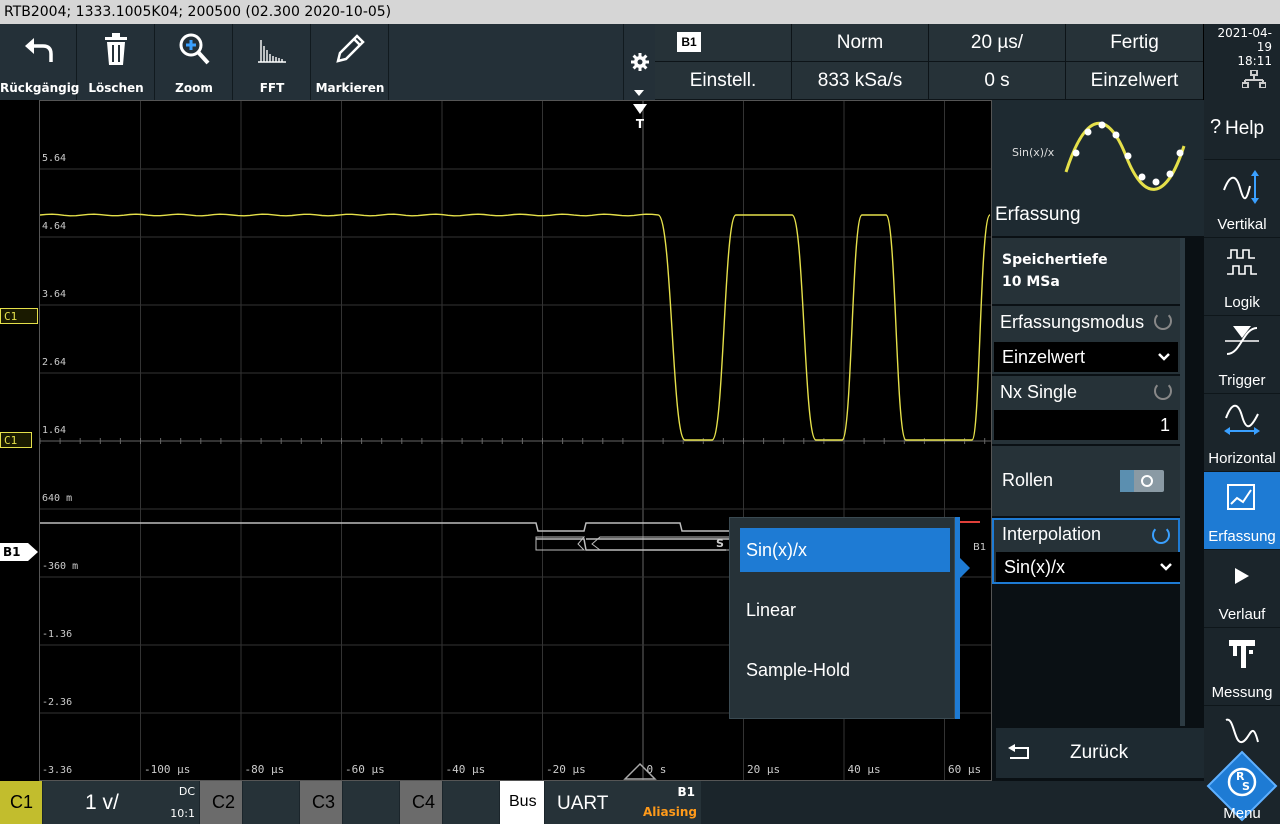 This screenshot has height=824, width=1280. I want to click on nav-measure: Messung, so click(1242, 667).